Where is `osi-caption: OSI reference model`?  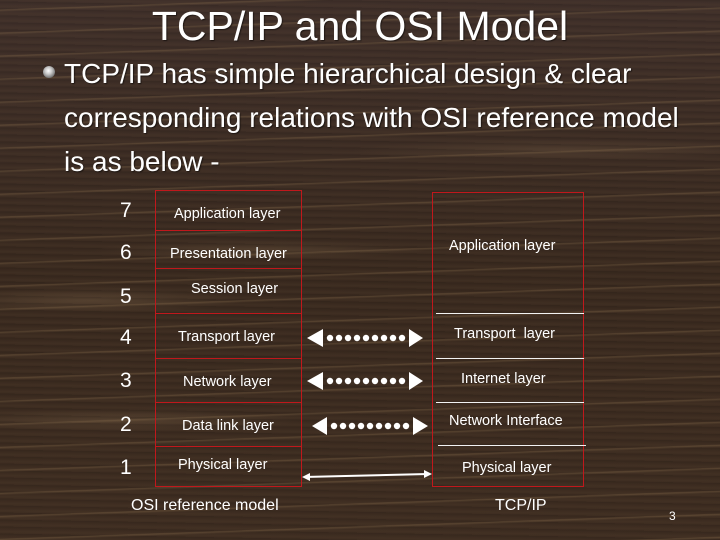
osi-caption: OSI reference model is located at coordinates (205, 505).